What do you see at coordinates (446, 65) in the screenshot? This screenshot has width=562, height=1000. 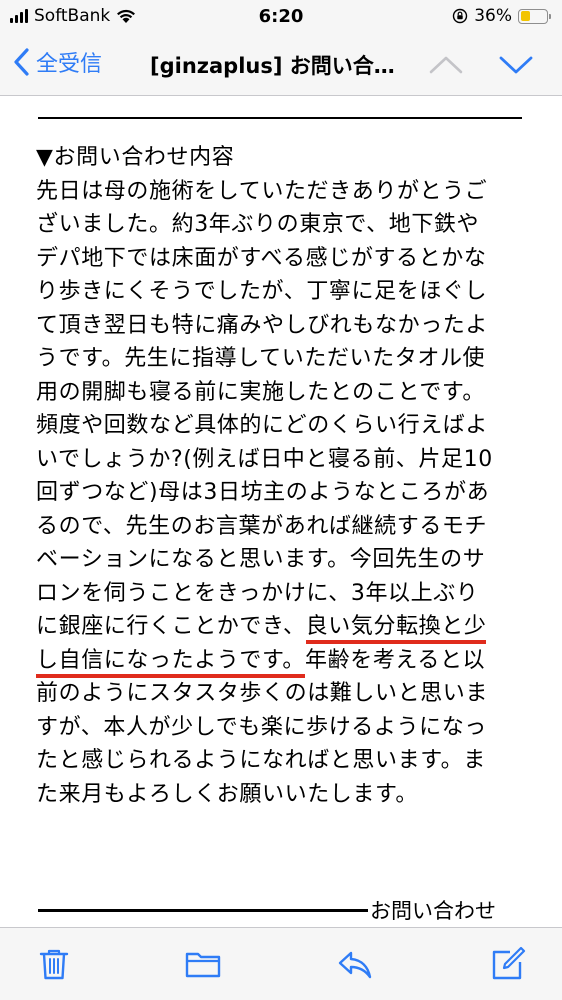 I see `chevron-up-icon` at bounding box center [446, 65].